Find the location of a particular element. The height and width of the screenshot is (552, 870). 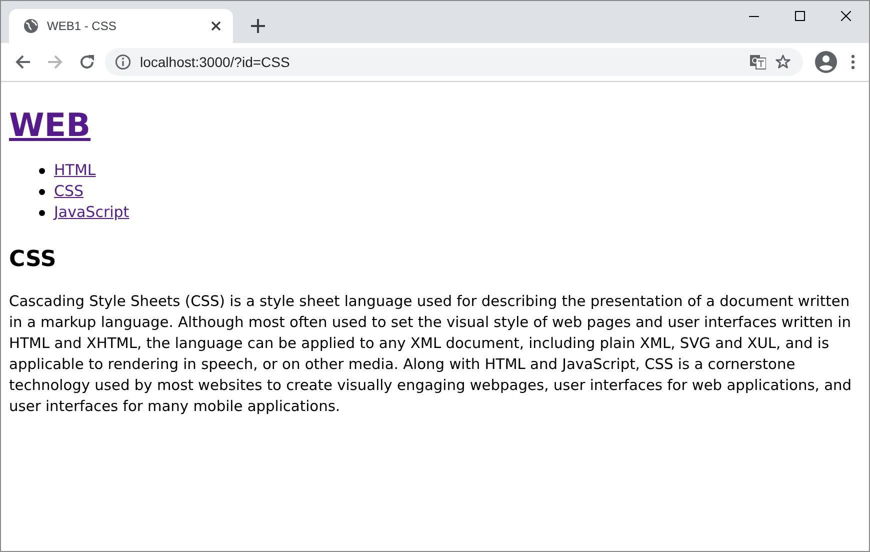

tab-title: WEB1 - CSS is located at coordinates (82, 26).